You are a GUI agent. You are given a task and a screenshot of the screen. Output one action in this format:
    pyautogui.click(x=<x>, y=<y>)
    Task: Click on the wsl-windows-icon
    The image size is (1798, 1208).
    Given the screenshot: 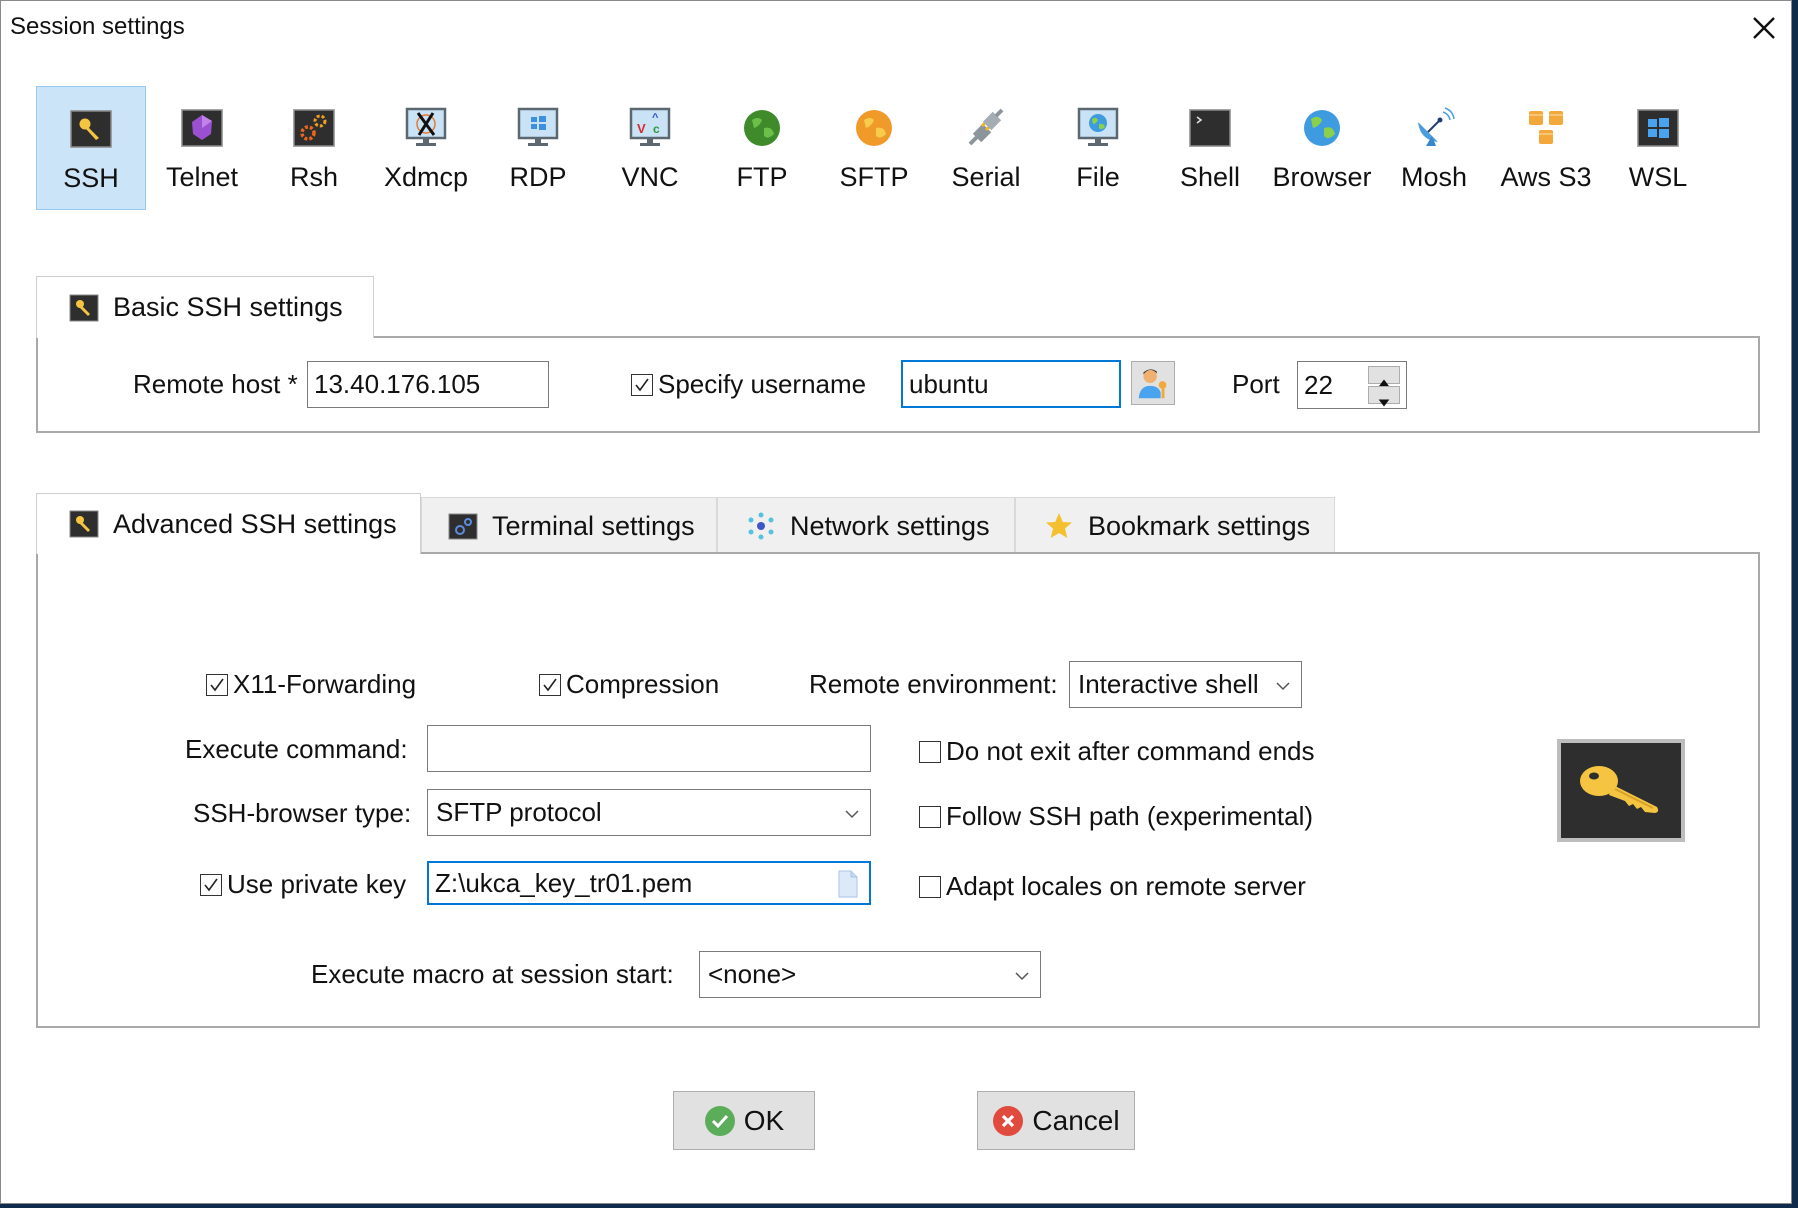 What is the action you would take?
    pyautogui.click(x=1658, y=128)
    